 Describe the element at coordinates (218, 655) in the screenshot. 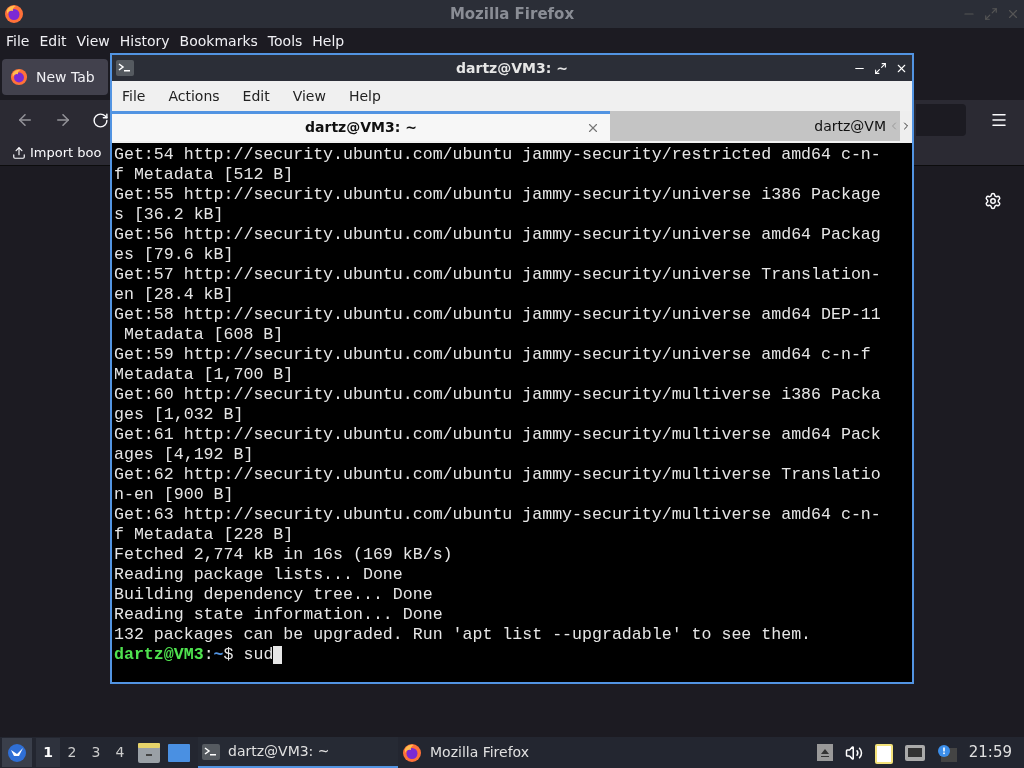

I see `prompt-path: ~` at that location.